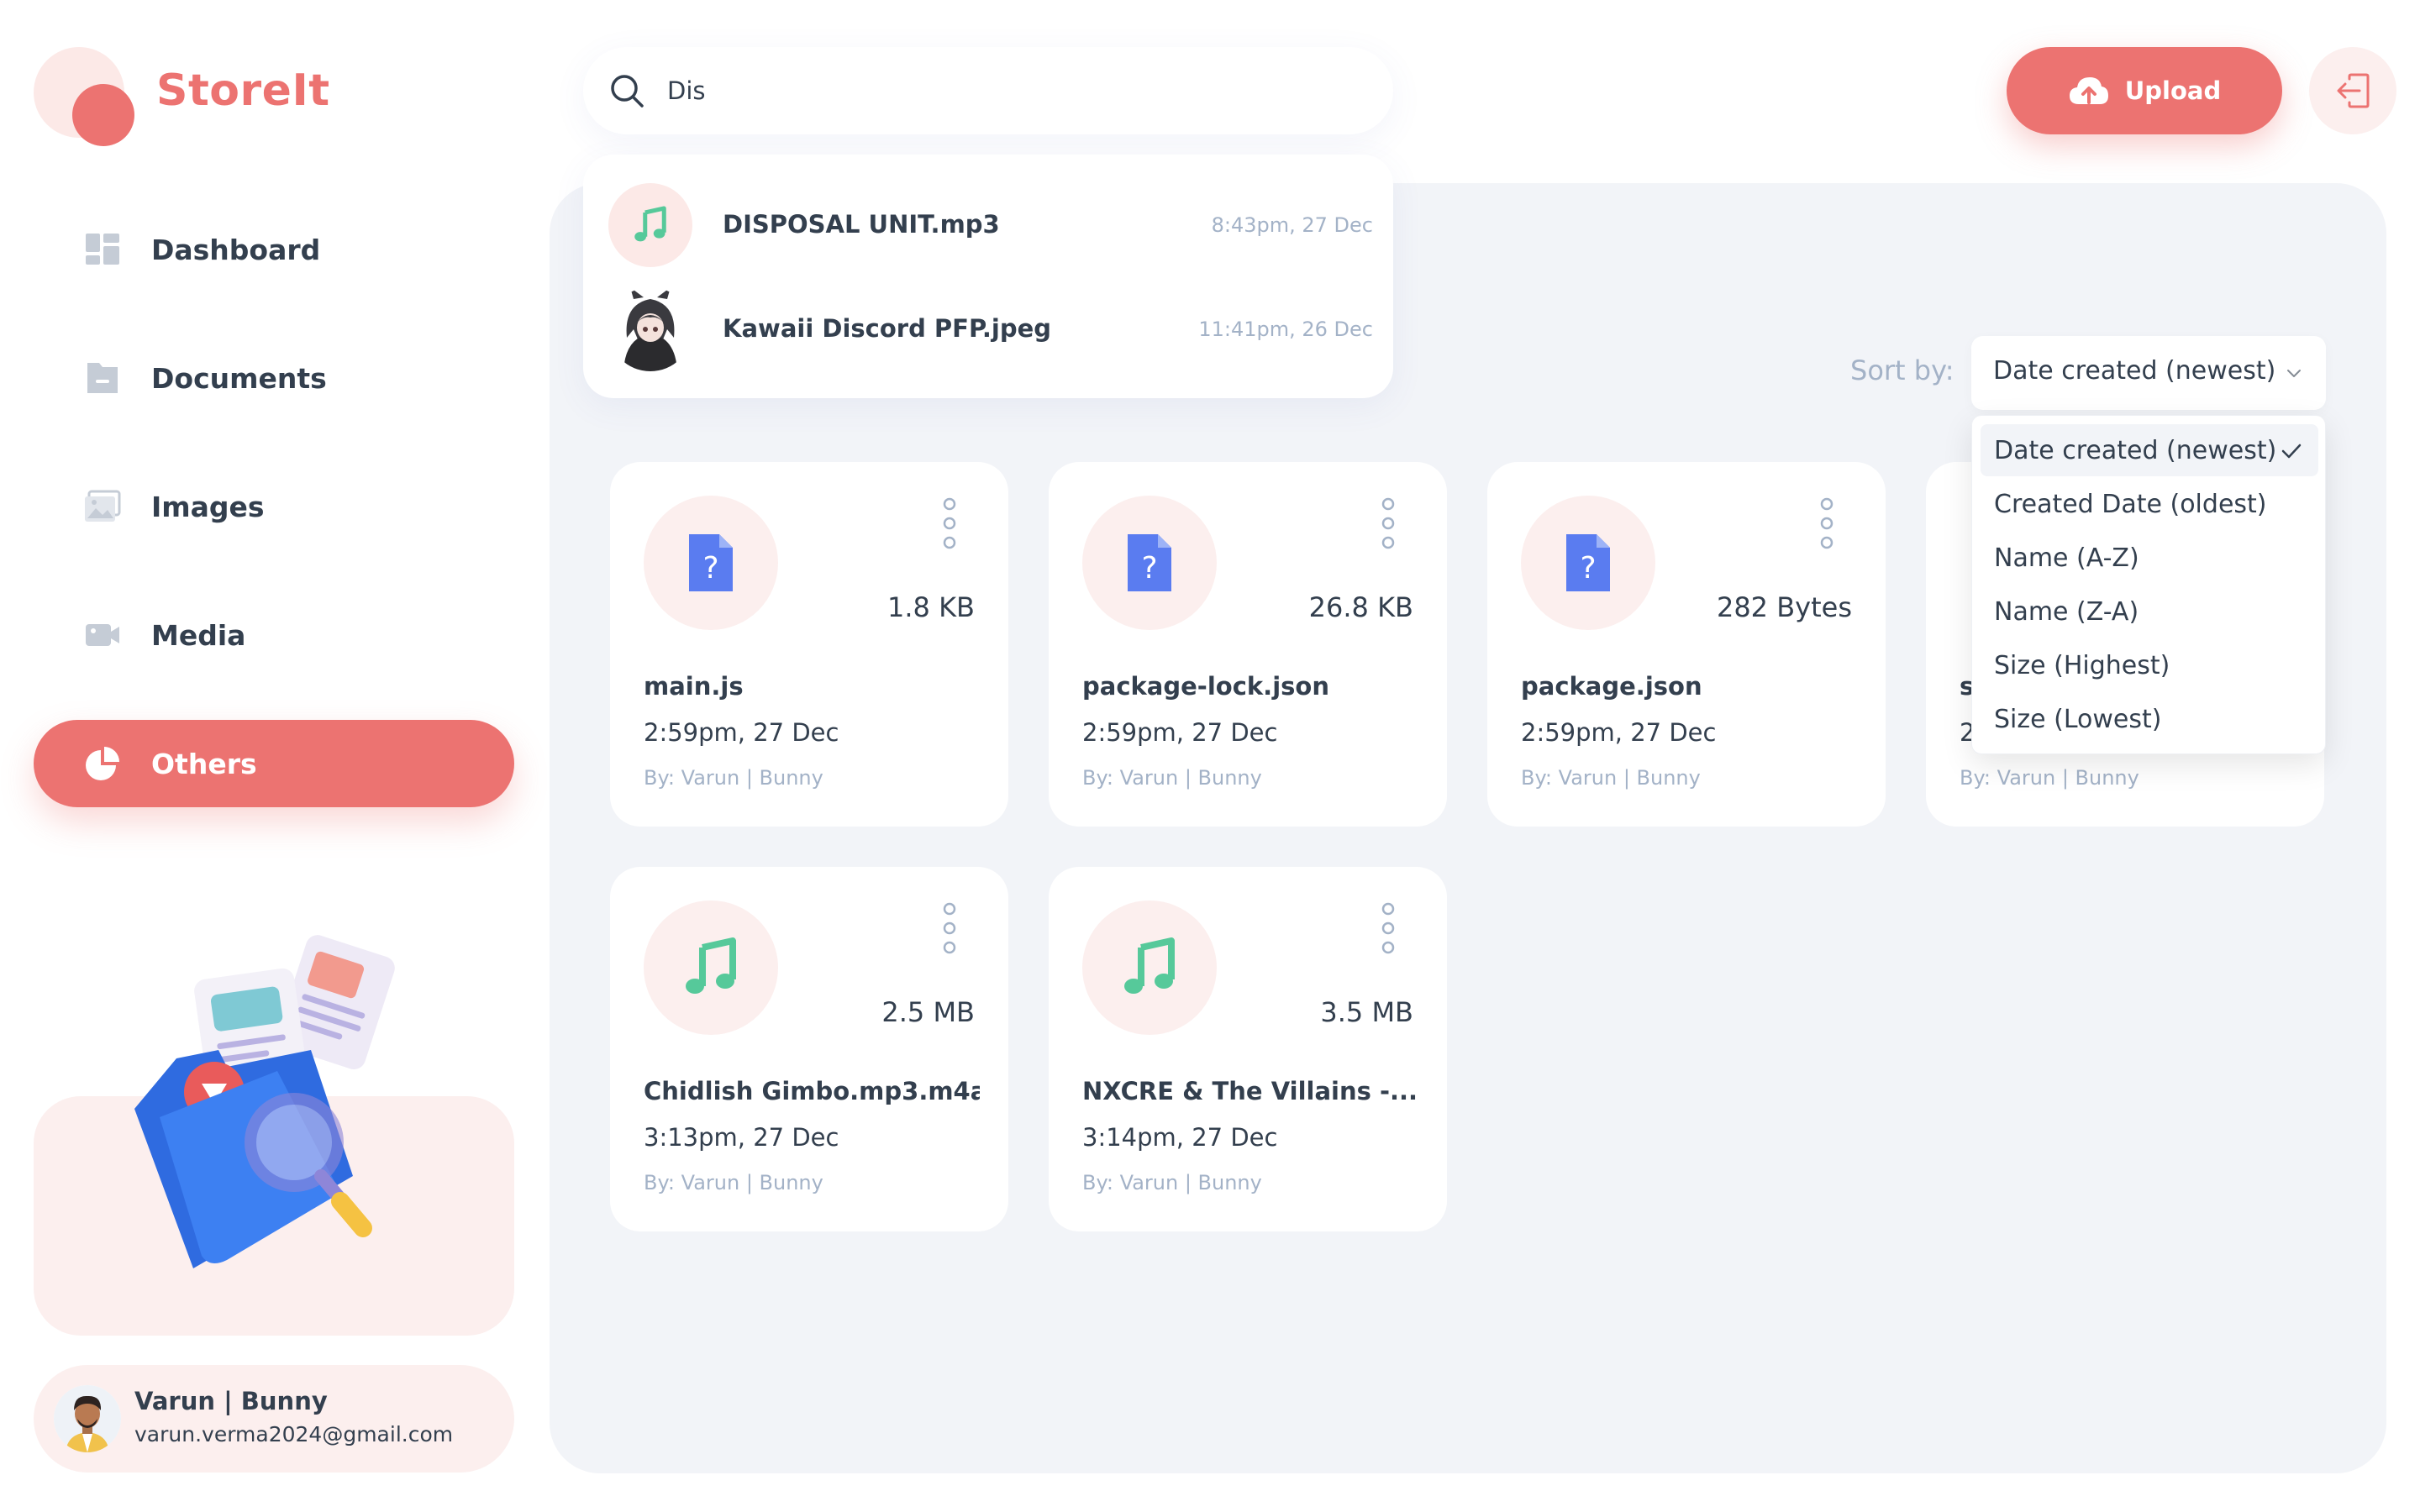 This screenshot has width=2420, height=1512. What do you see at coordinates (102, 378) in the screenshot?
I see `documents-icon` at bounding box center [102, 378].